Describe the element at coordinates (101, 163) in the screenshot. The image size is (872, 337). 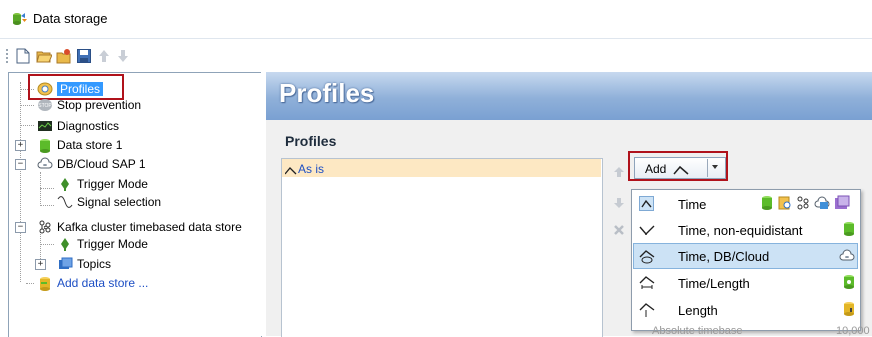
I see `tree-item-label: DB/Cloud SAP 1` at that location.